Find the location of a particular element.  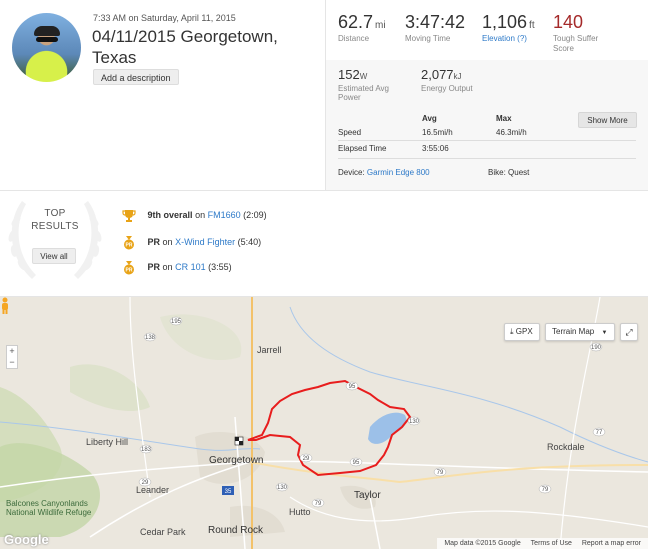

segment-link-x-wind-fighter: X-Wind Fighter is located at coordinates (205, 242).